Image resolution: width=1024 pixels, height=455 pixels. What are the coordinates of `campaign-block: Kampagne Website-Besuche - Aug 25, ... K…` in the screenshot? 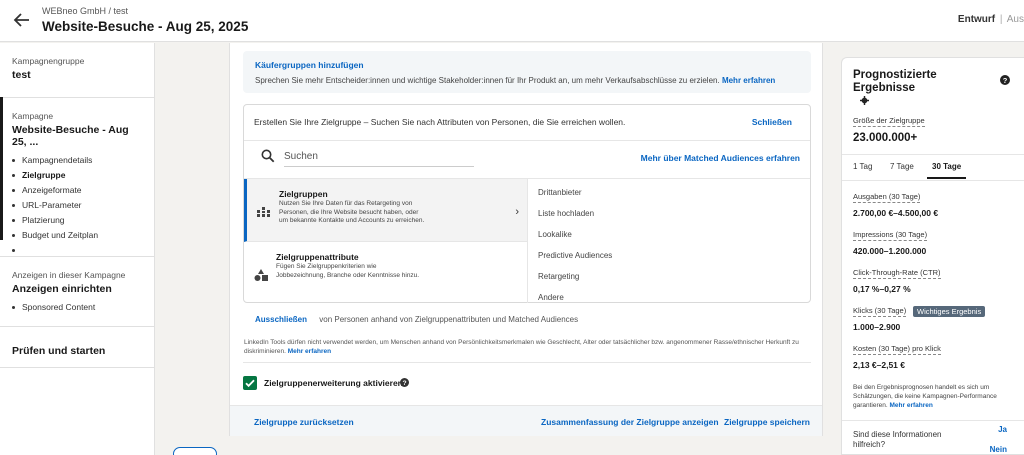 It's located at (77, 184).